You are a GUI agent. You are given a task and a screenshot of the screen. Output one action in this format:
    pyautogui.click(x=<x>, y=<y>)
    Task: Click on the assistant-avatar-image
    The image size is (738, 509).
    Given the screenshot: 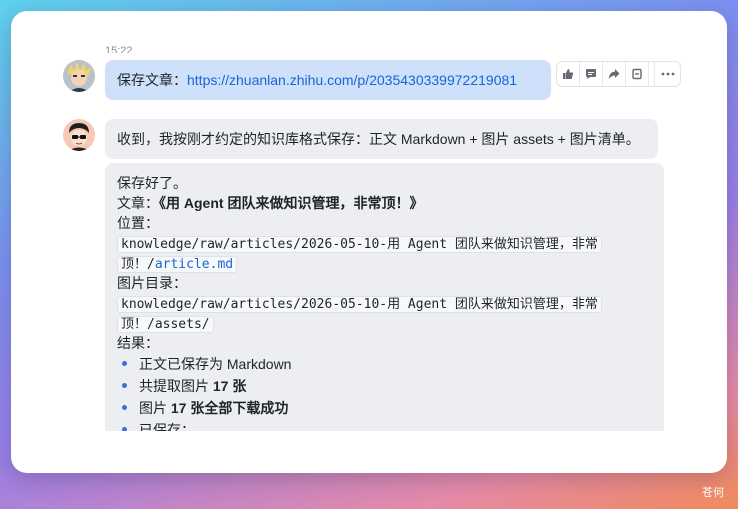 What is the action you would take?
    pyautogui.click(x=79, y=135)
    